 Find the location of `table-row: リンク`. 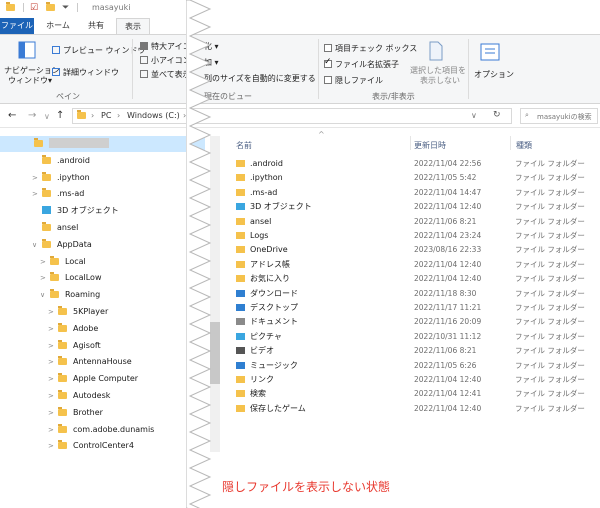

table-row: リンク is located at coordinates (255, 380).